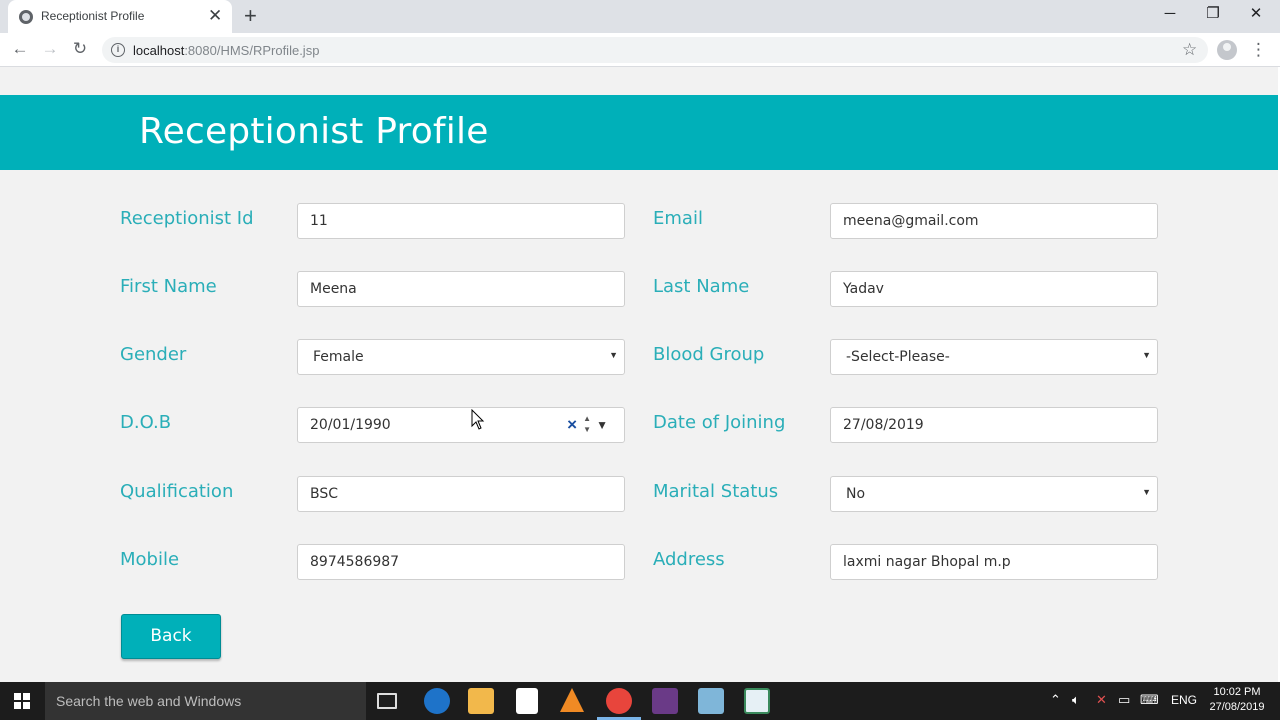 The height and width of the screenshot is (720, 1280). I want to click on email-label: Email, so click(678, 218).